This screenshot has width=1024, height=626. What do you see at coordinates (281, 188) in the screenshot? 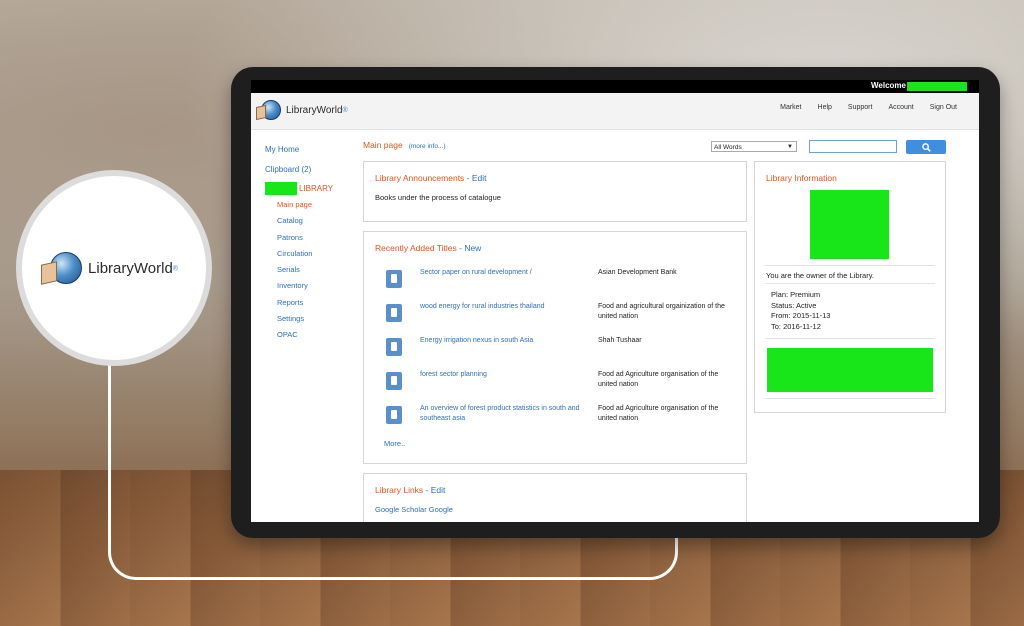
I see `library-name-redaction` at bounding box center [281, 188].